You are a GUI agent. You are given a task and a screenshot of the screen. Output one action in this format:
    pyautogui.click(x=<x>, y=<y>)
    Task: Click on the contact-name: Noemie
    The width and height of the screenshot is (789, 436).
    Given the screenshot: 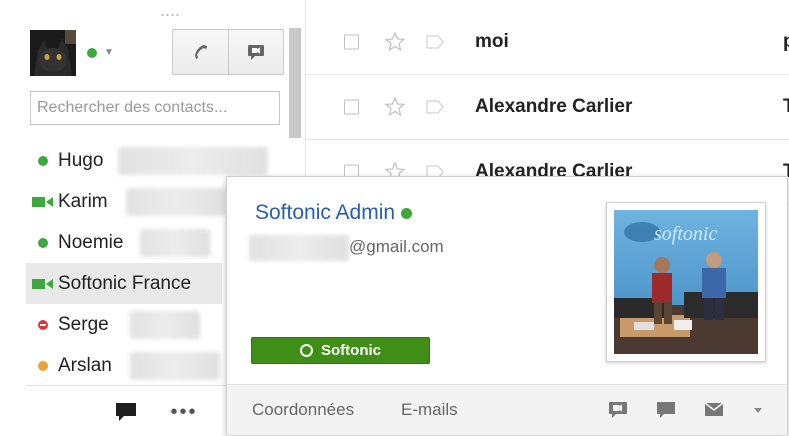 What is the action you would take?
    pyautogui.click(x=91, y=242)
    